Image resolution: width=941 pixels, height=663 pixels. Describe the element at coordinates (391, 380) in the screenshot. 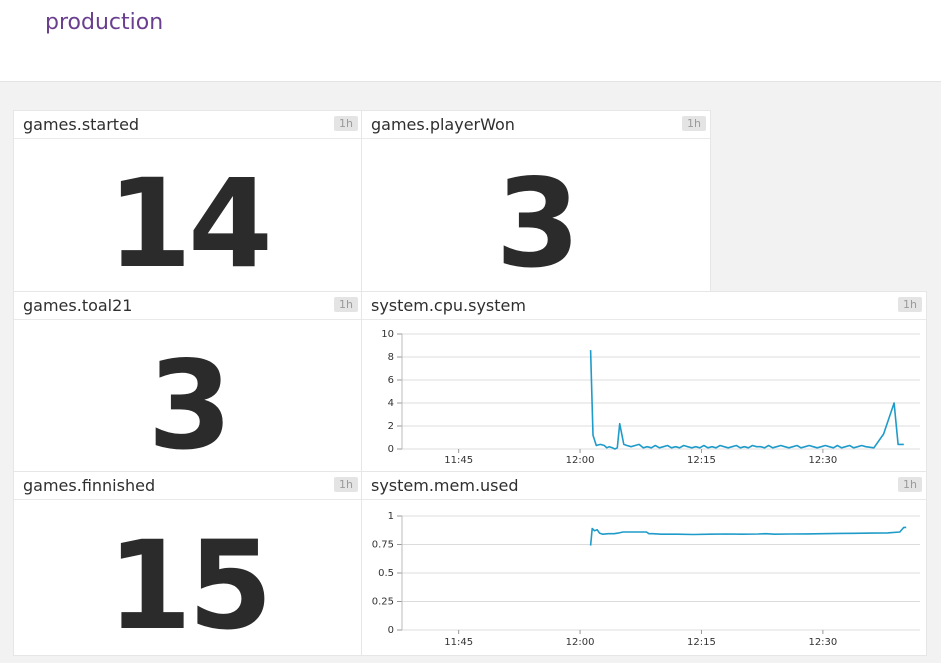

I see `y-tick-label: 6` at that location.